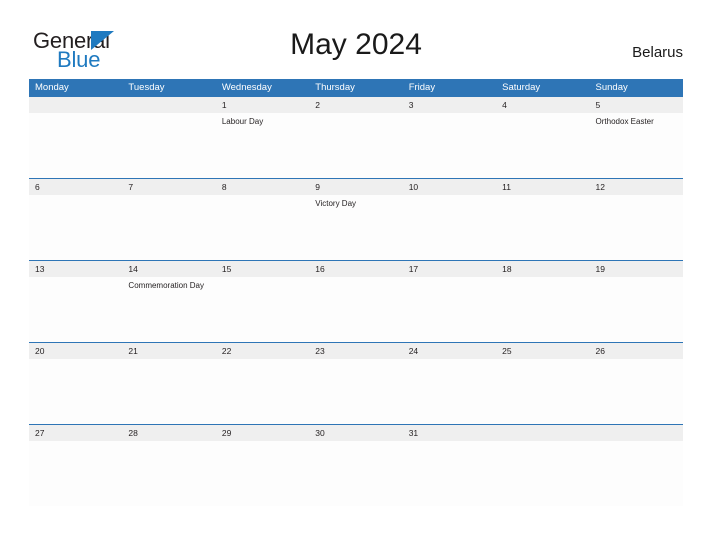 The image size is (712, 550). Describe the element at coordinates (542, 187) in the screenshot. I see `day-number: 11` at that location.